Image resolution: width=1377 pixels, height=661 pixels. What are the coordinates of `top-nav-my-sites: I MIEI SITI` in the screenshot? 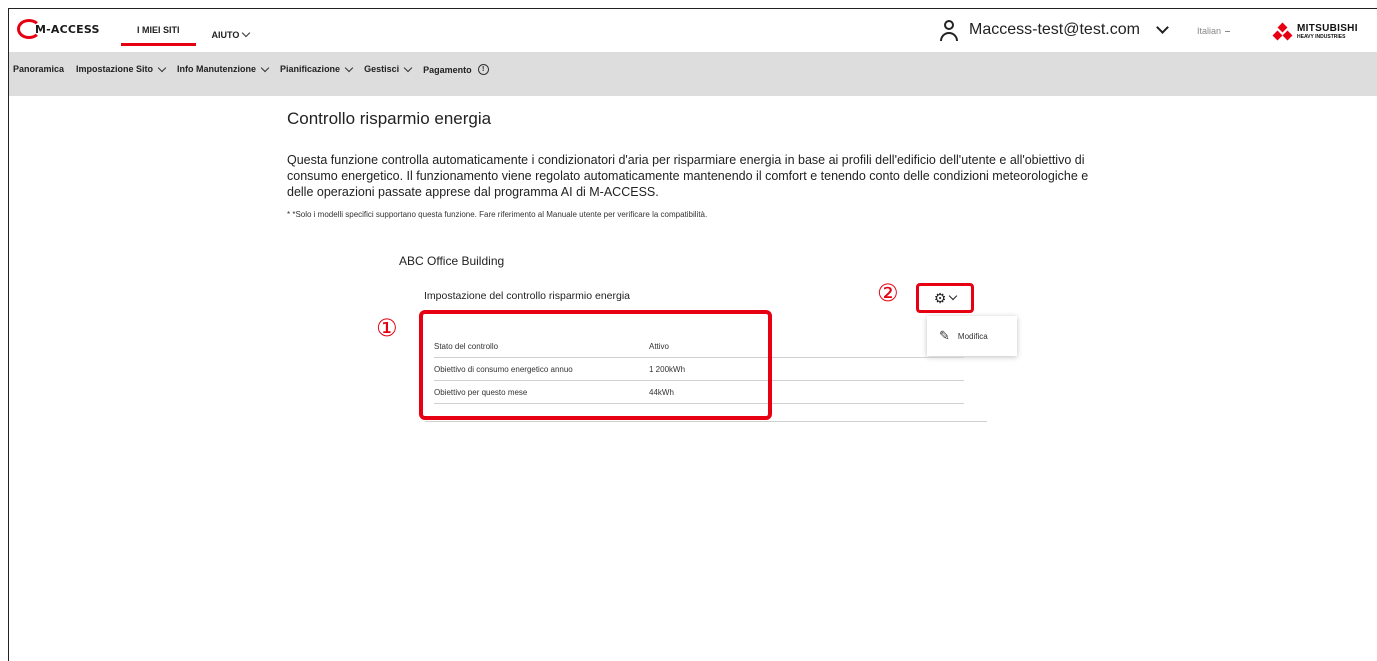 It's located at (158, 33).